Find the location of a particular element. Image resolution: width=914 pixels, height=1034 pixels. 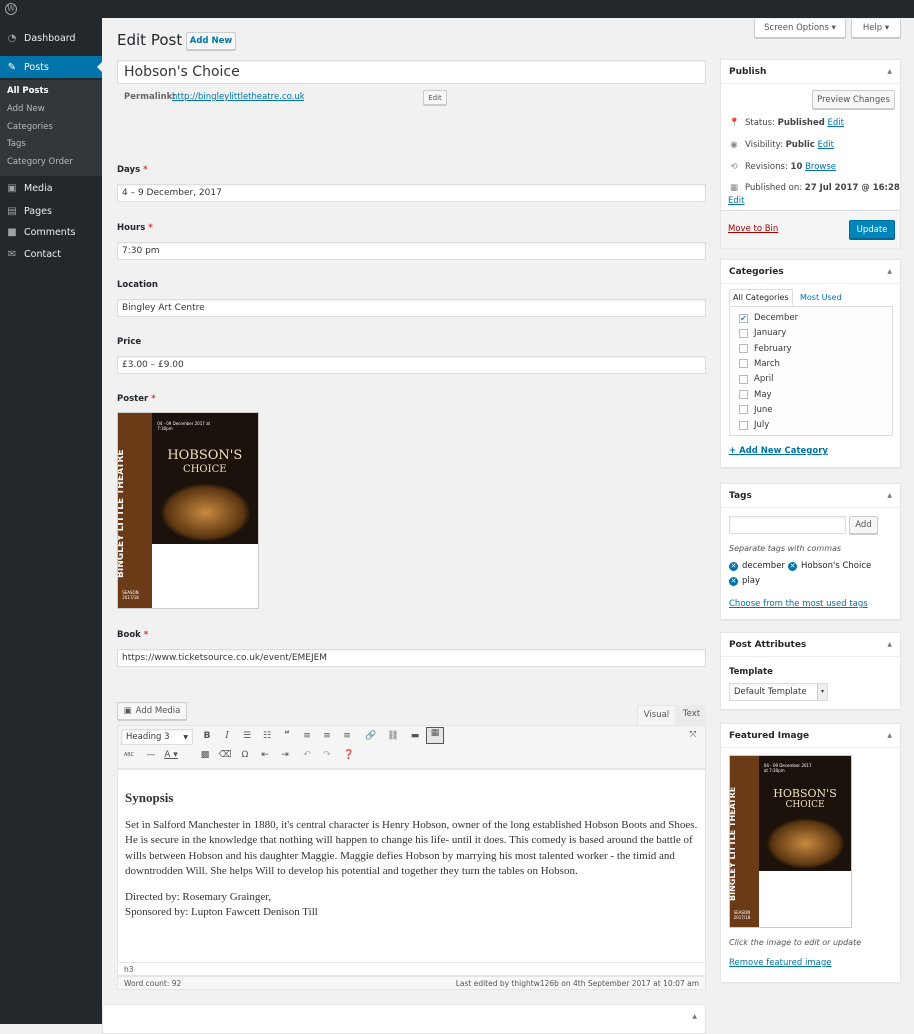

checkbox-checked: ✔ is located at coordinates (743, 318).